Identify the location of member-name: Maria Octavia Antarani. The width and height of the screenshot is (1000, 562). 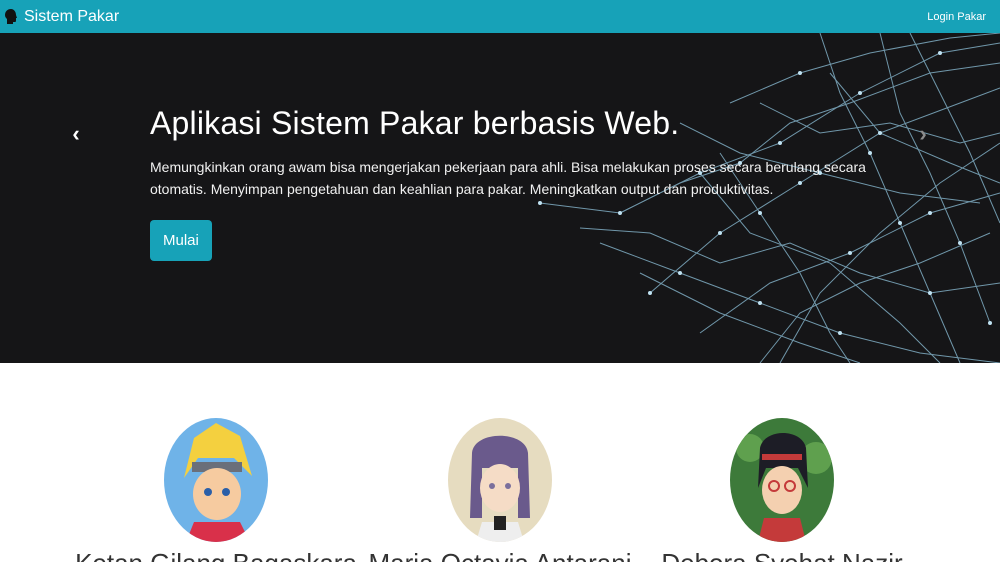
(500, 555).